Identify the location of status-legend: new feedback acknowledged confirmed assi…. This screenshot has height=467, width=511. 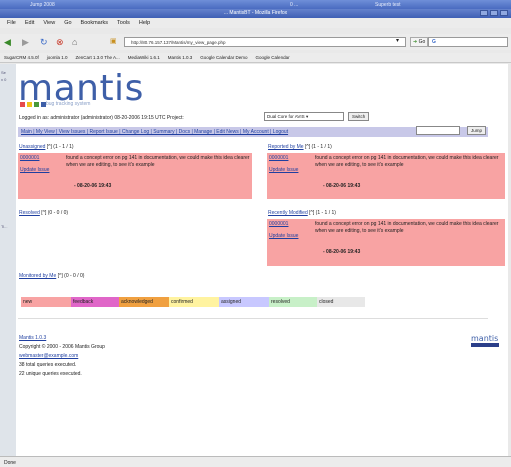
(193, 302).